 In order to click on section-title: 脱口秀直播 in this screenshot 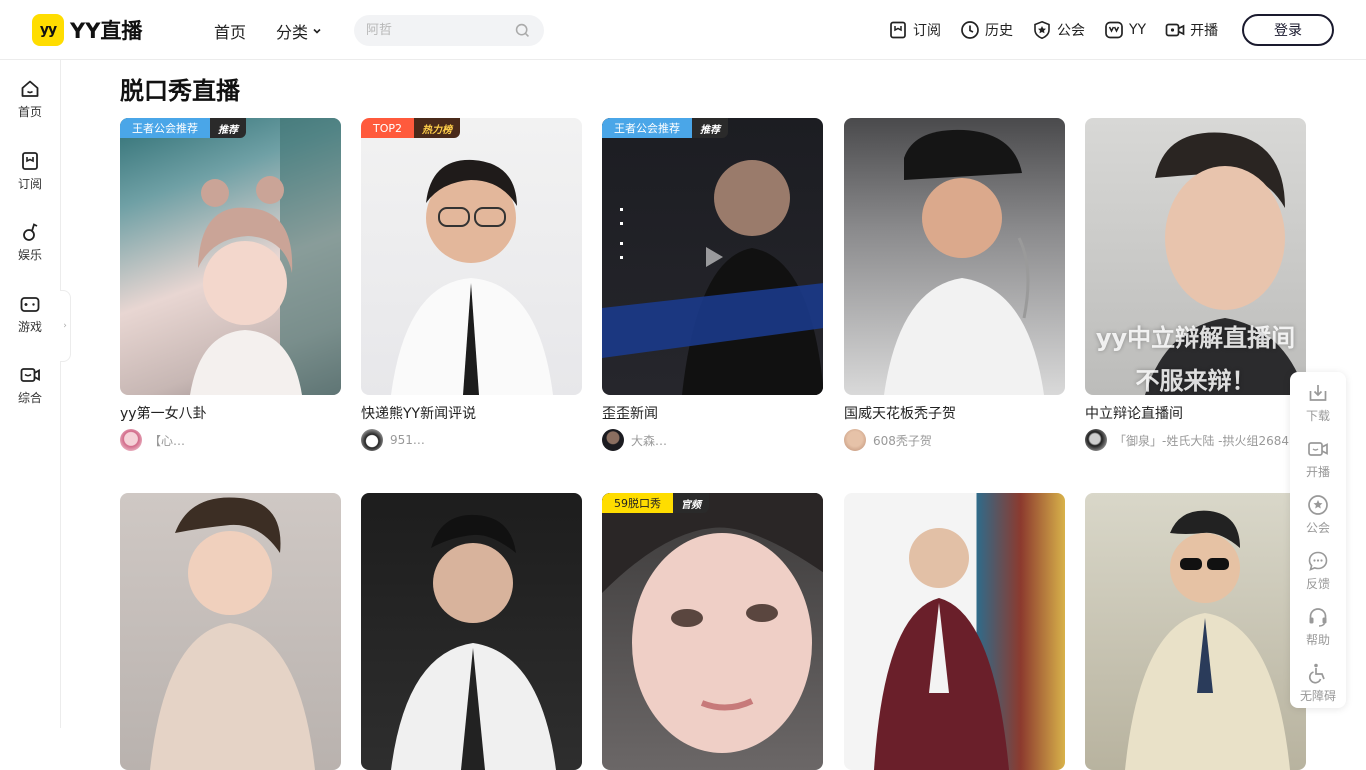, I will do `click(180, 91)`.